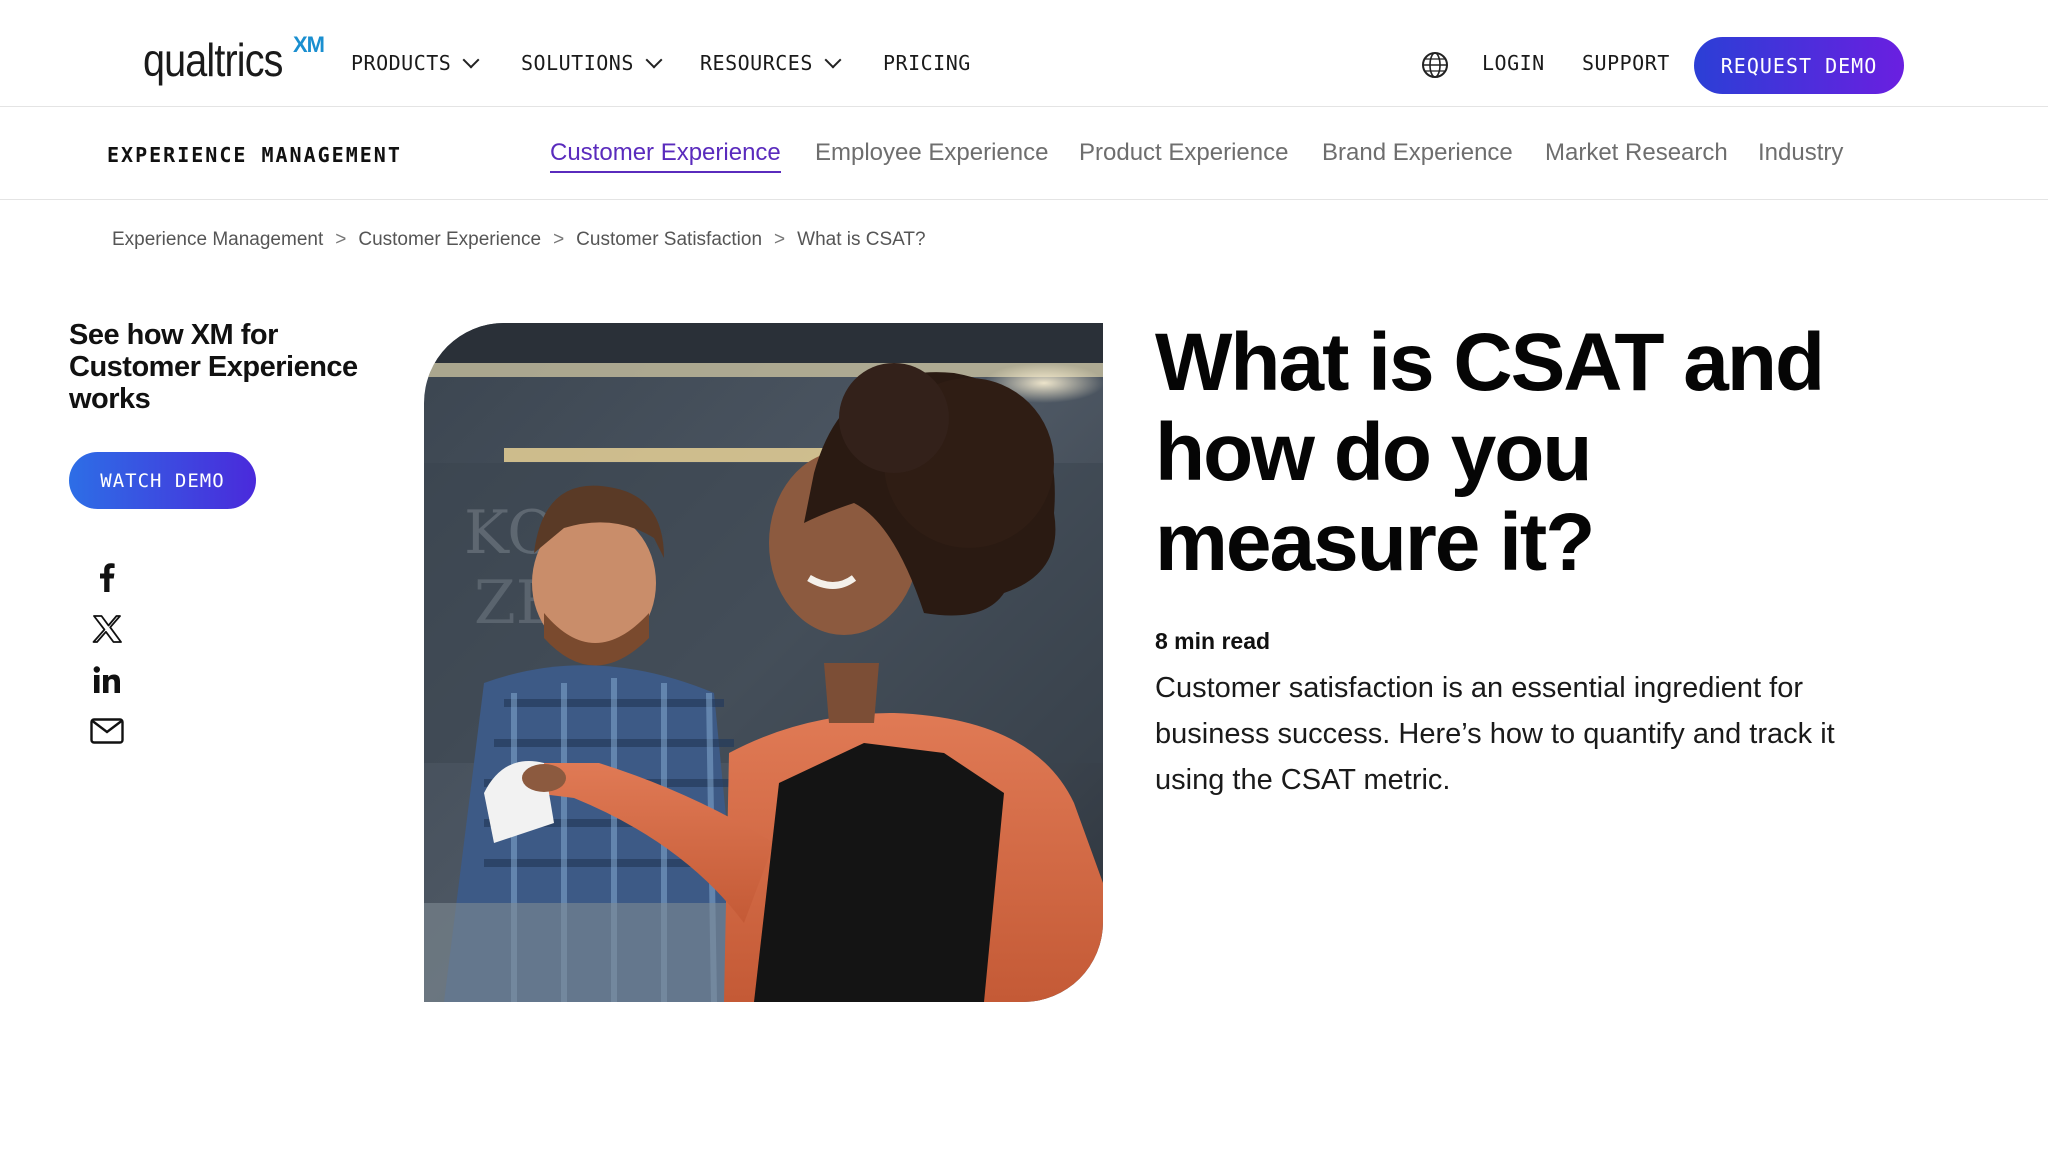  I want to click on article-title: What is CSAT and how do you measure it?, so click(1490, 452).